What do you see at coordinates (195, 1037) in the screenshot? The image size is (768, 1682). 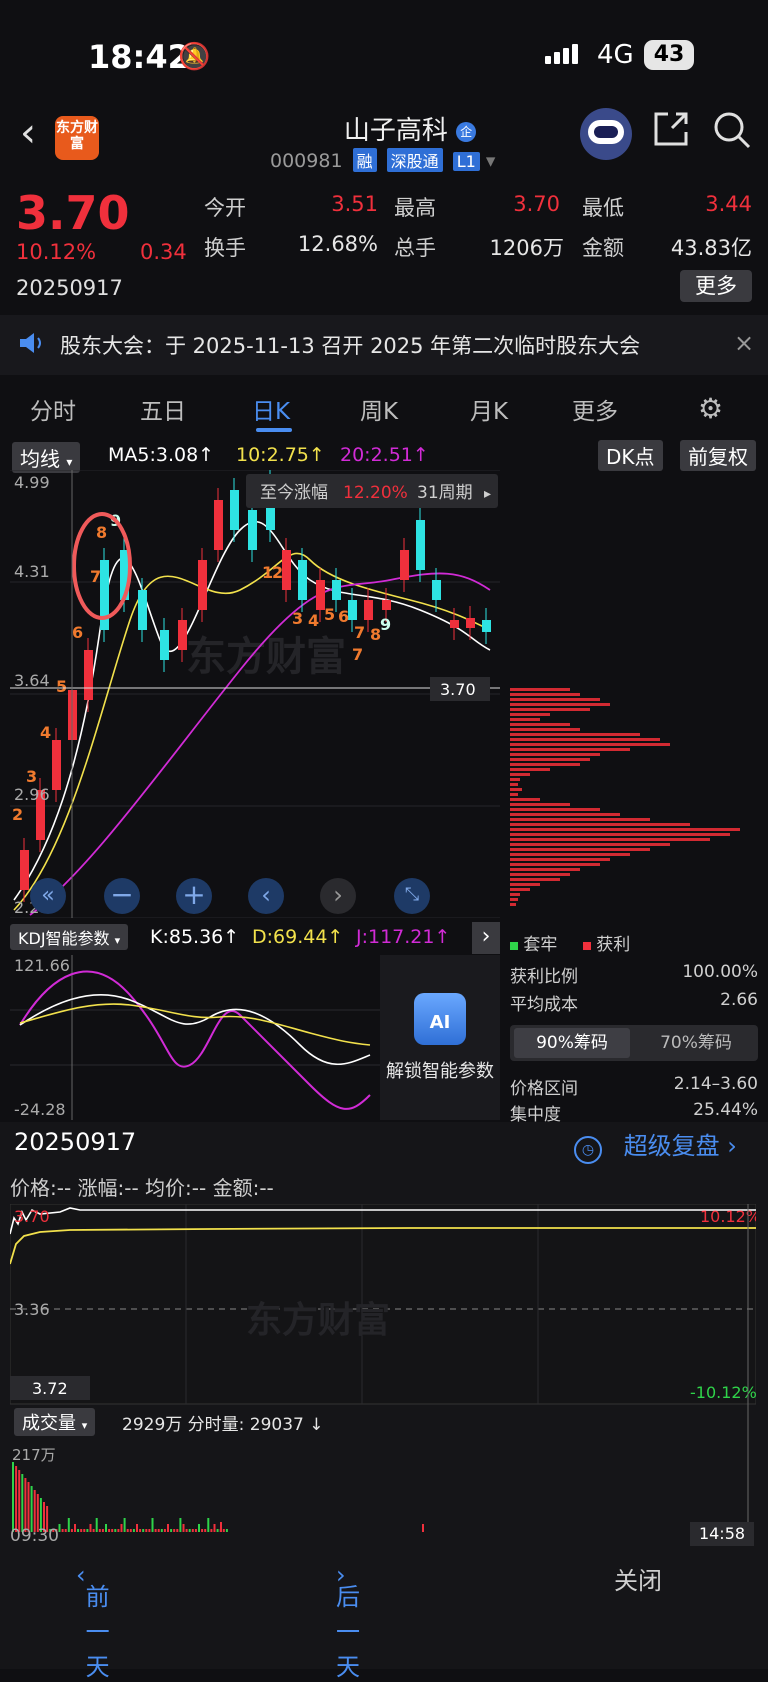 I see `kdj-chart: 121.66 -24.28` at bounding box center [195, 1037].